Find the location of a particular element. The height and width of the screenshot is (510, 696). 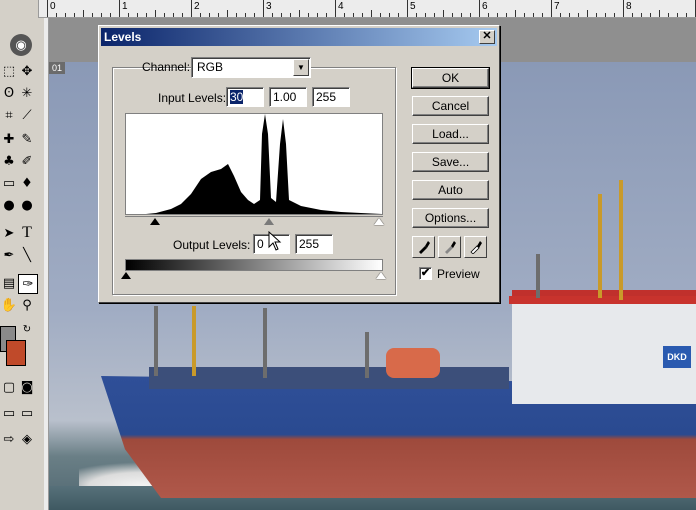

output-white-field: 255 is located at coordinates (314, 244).